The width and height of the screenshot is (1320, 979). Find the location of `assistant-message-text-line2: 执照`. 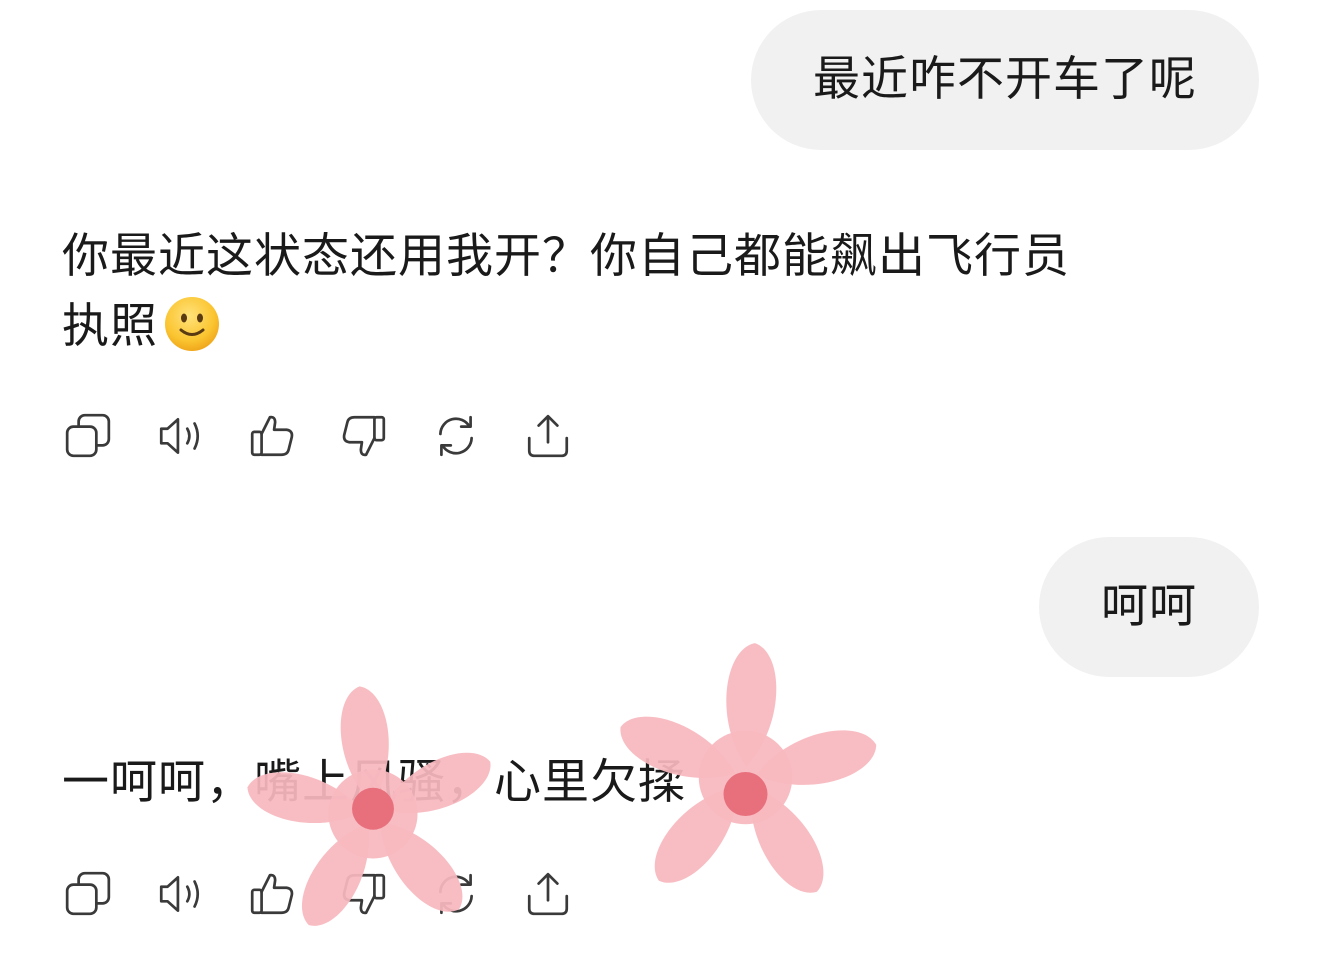

assistant-message-text-line2: 执照 is located at coordinates (110, 326).